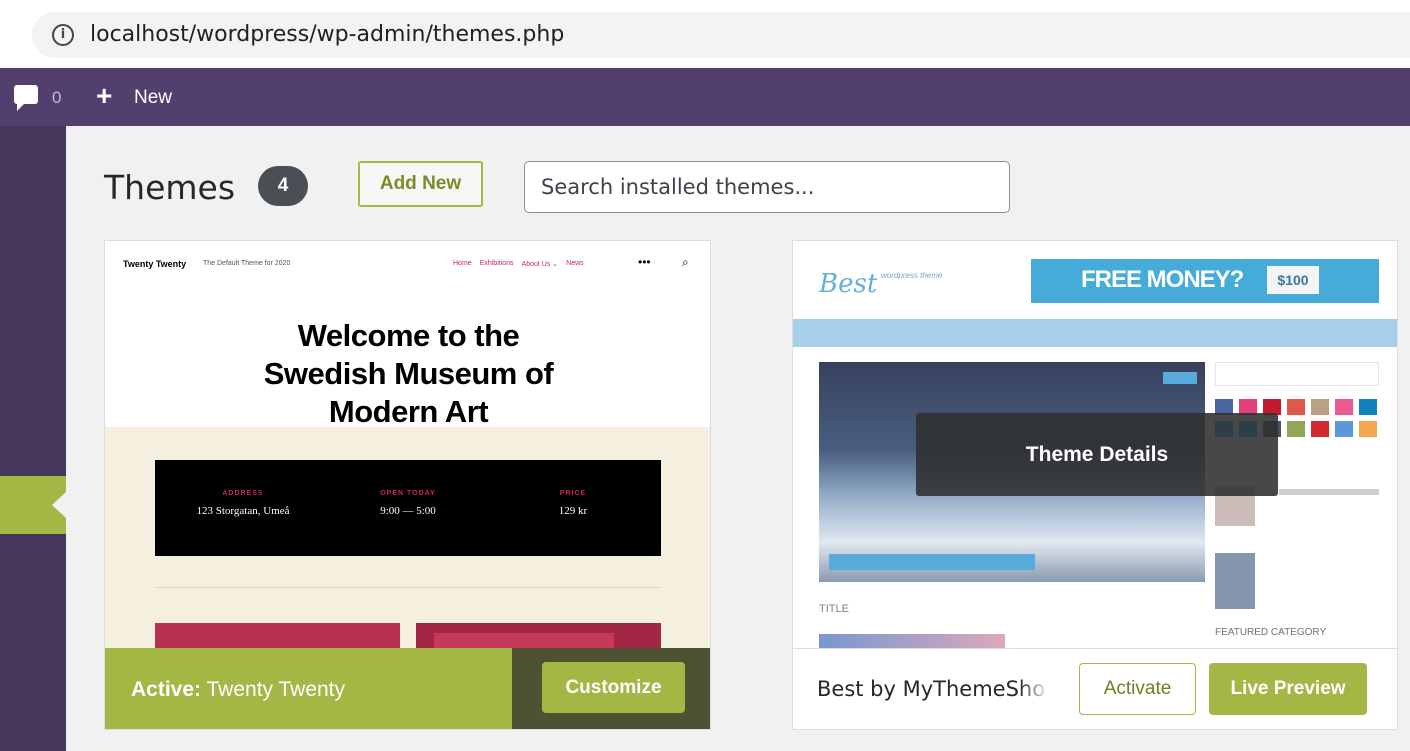 This screenshot has width=1410, height=751. I want to click on plus-icon: +, so click(104, 96).